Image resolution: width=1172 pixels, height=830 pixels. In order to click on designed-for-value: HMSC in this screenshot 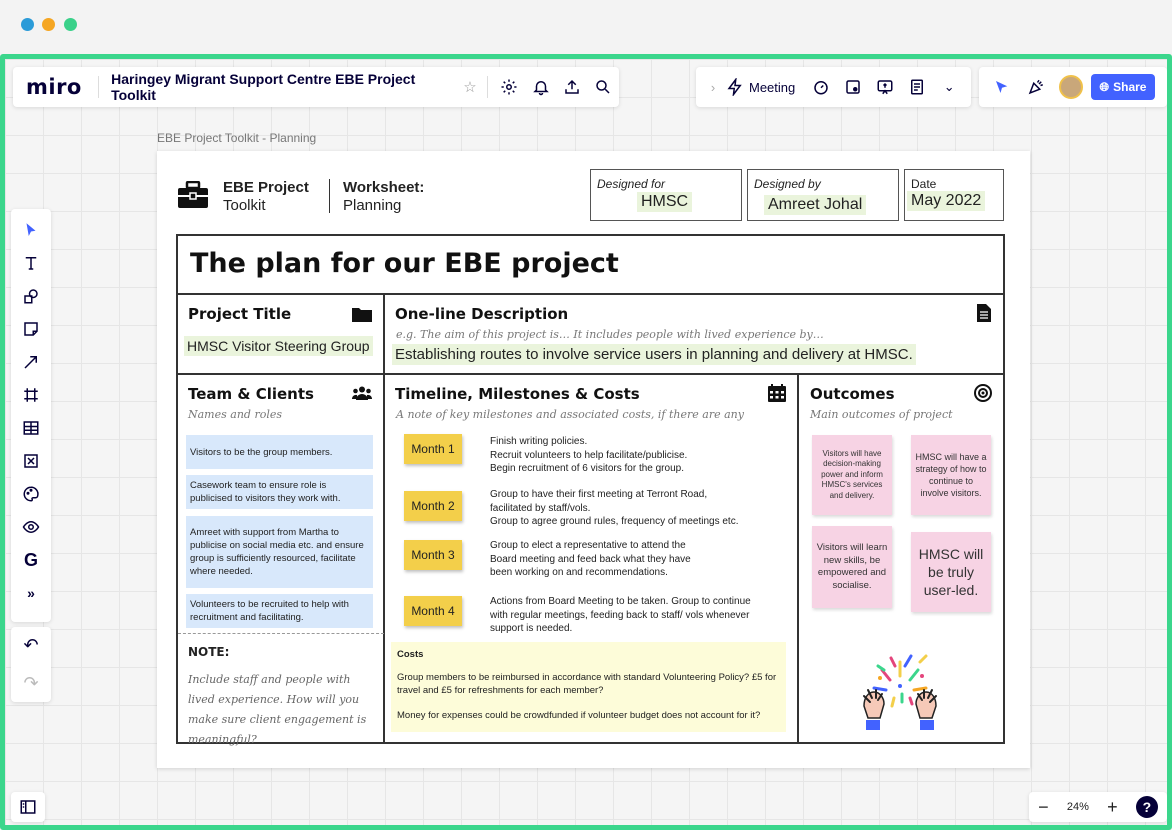, I will do `click(665, 202)`.